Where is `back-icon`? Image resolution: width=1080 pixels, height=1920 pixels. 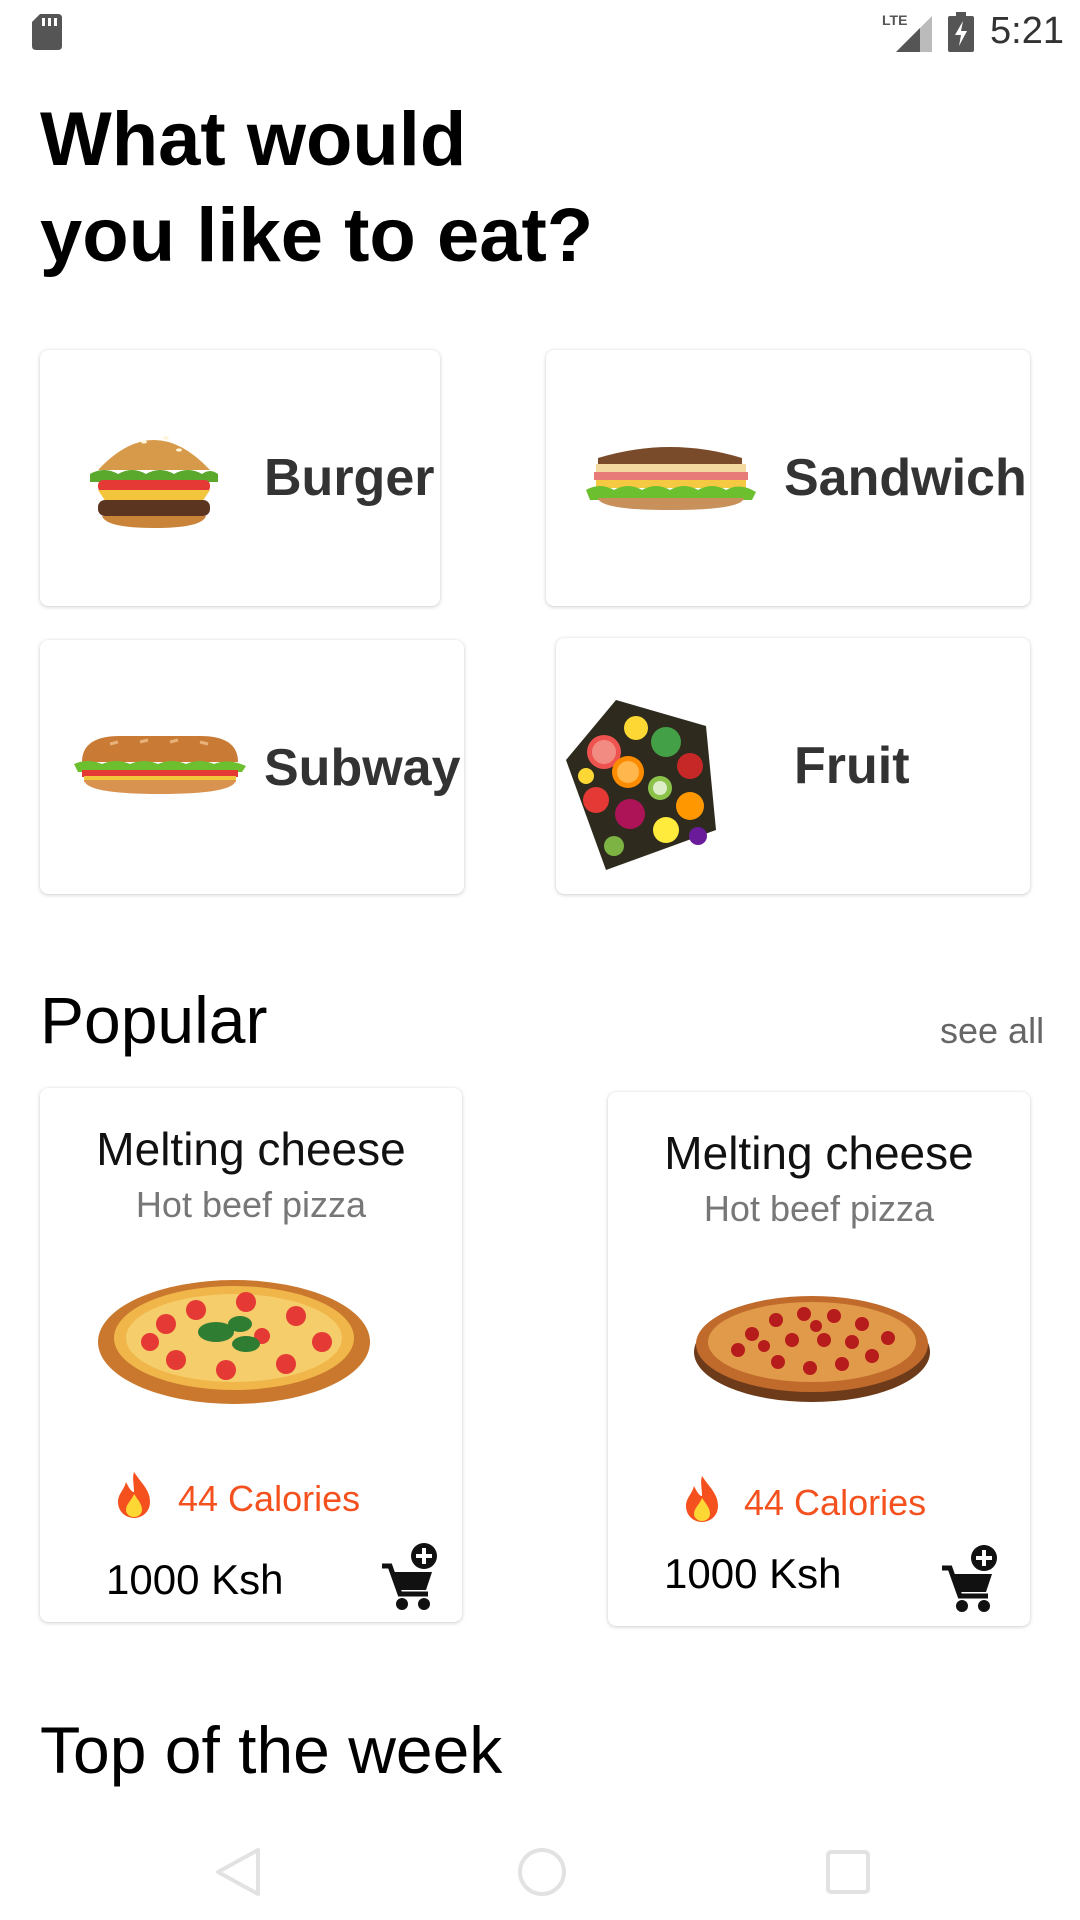 back-icon is located at coordinates (238, 1872).